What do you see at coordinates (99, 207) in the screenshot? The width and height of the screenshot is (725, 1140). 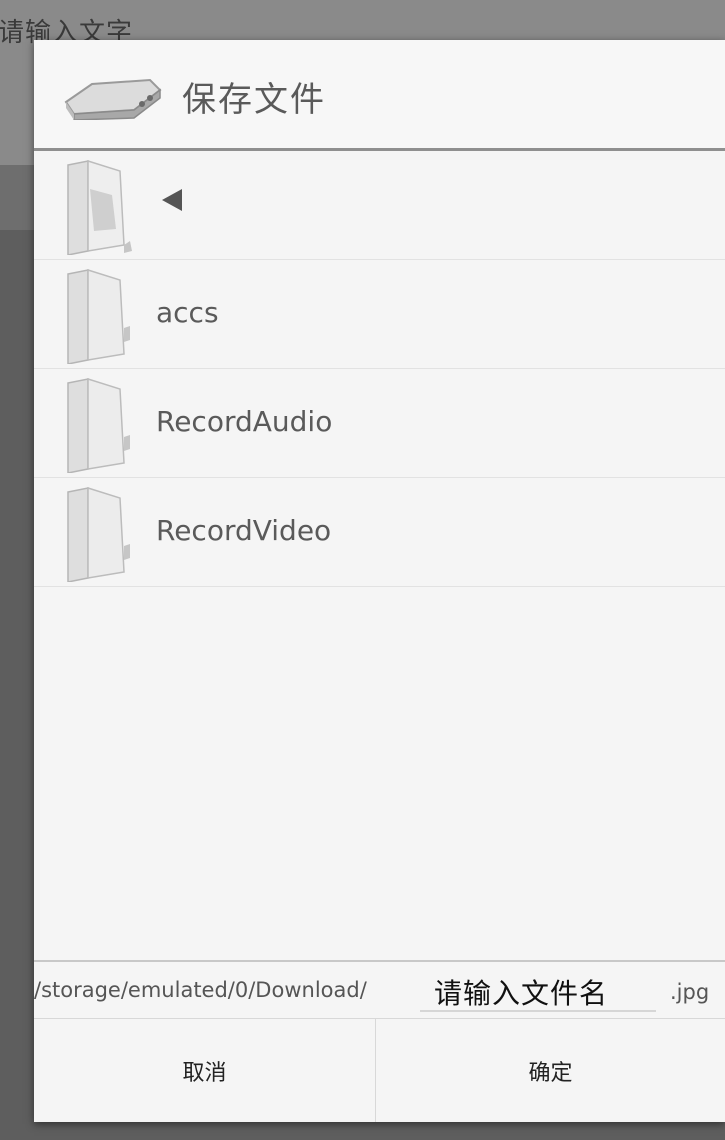 I see `folder-up-icon` at bounding box center [99, 207].